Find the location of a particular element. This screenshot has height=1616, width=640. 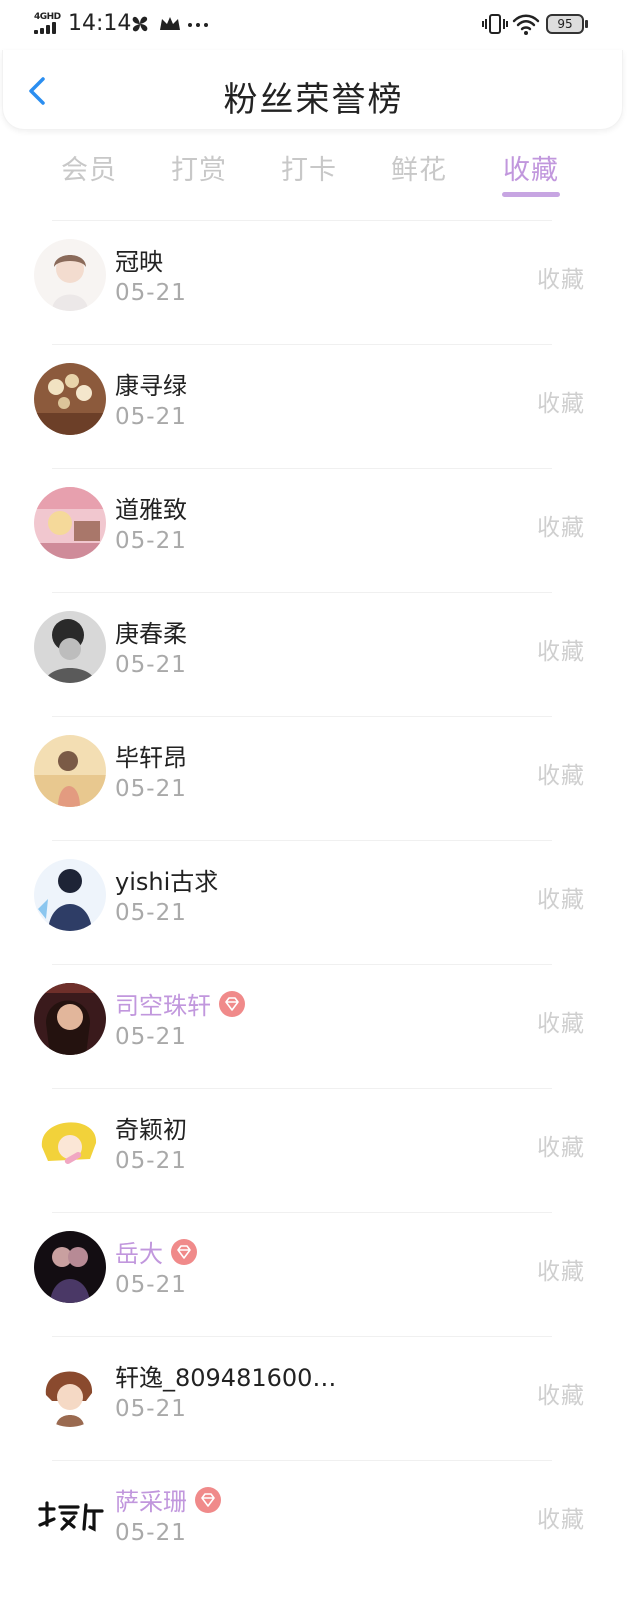

list-item: 道雅致 05-21 收藏 is located at coordinates (310, 530).